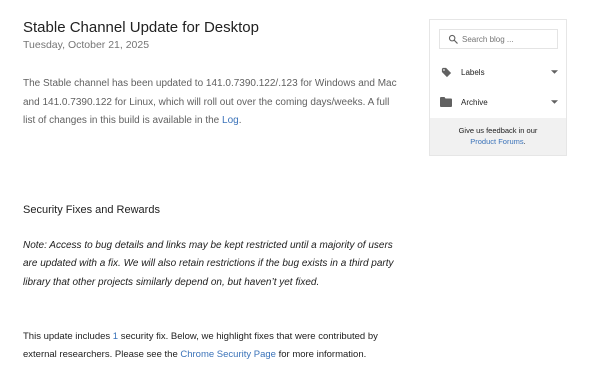 The height and width of the screenshot is (367, 590). I want to click on feedback-suffix: ., so click(524, 141).